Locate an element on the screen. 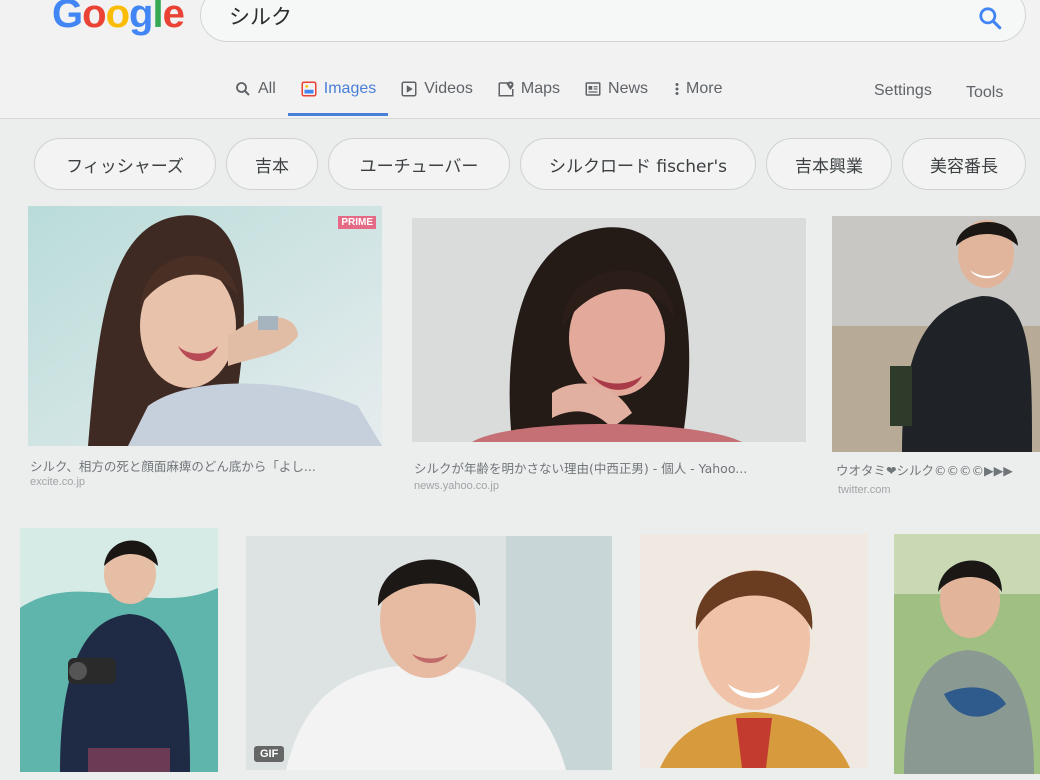 The width and height of the screenshot is (1040, 780). tab-label: Videos is located at coordinates (448, 88).